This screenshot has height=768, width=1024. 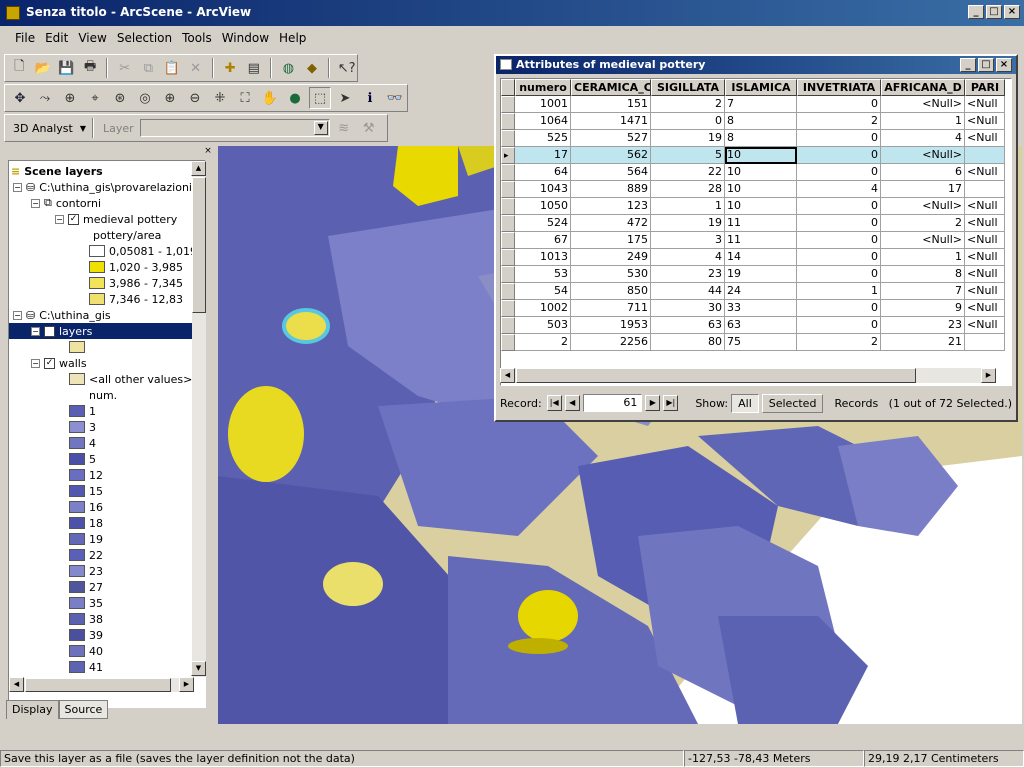 I want to click on zoom-in-icon: ⊕, so click(x=170, y=98).